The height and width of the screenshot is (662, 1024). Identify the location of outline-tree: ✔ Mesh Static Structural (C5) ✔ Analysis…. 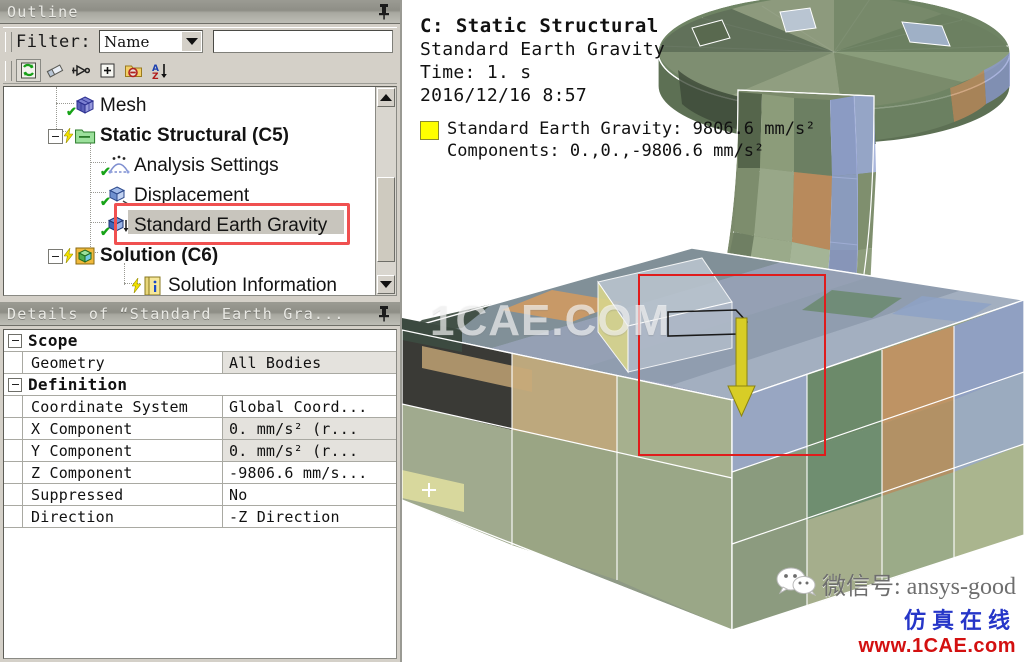
(200, 191).